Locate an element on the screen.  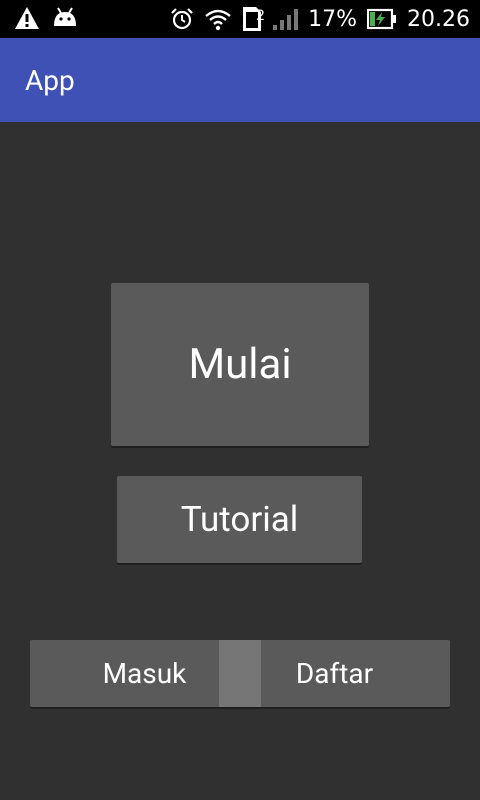
signal-icon is located at coordinates (285, 19).